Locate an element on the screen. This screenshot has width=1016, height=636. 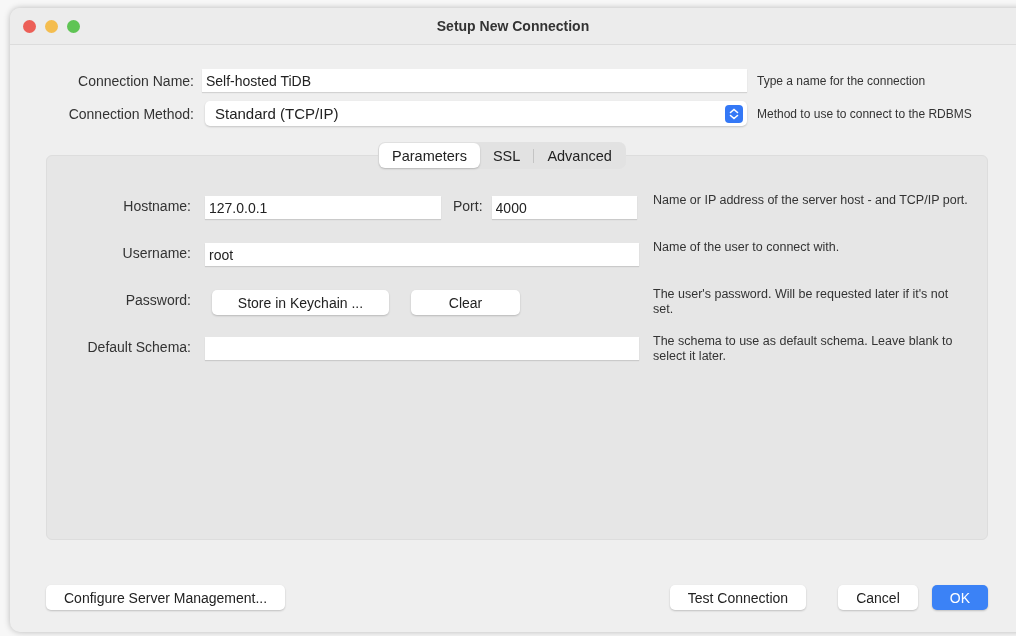
tab: Parameters is located at coordinates (429, 155).